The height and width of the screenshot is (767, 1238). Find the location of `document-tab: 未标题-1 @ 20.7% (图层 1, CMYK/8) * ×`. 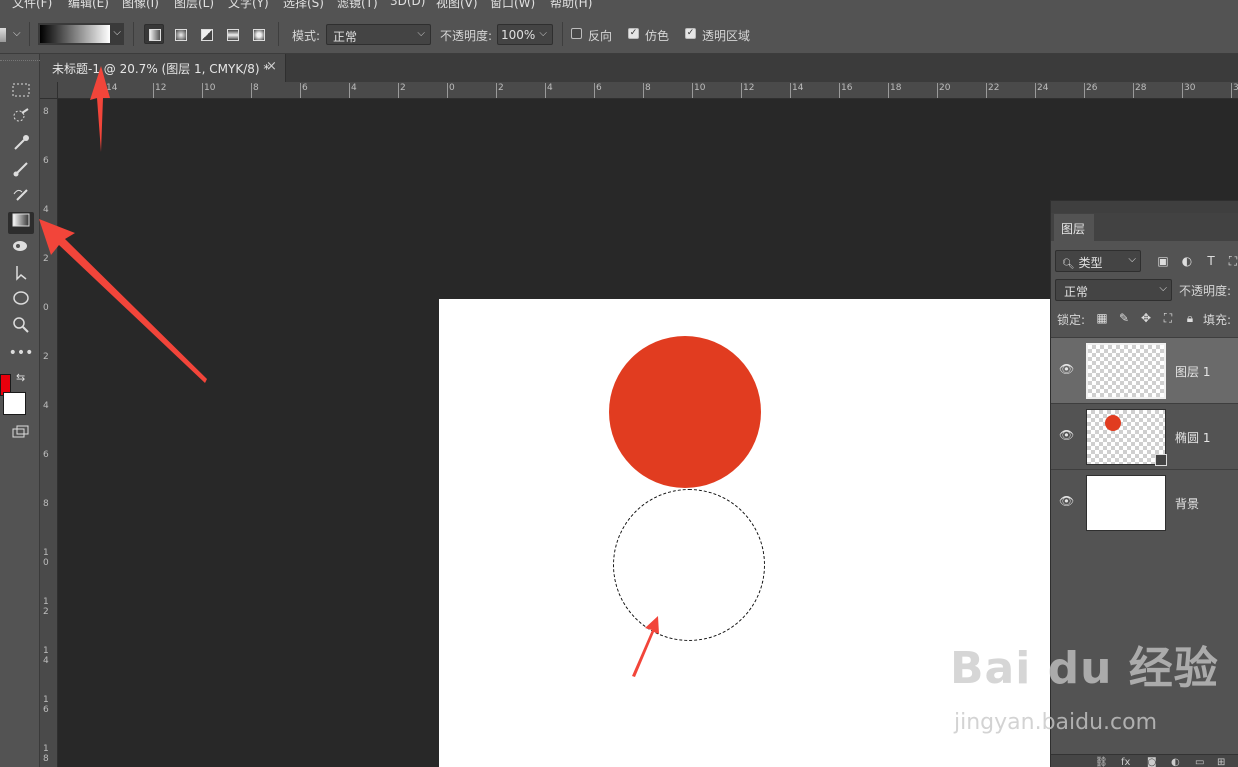

document-tab: 未标题-1 @ 20.7% (图层 1, CMYK/8) * × is located at coordinates (163, 68).